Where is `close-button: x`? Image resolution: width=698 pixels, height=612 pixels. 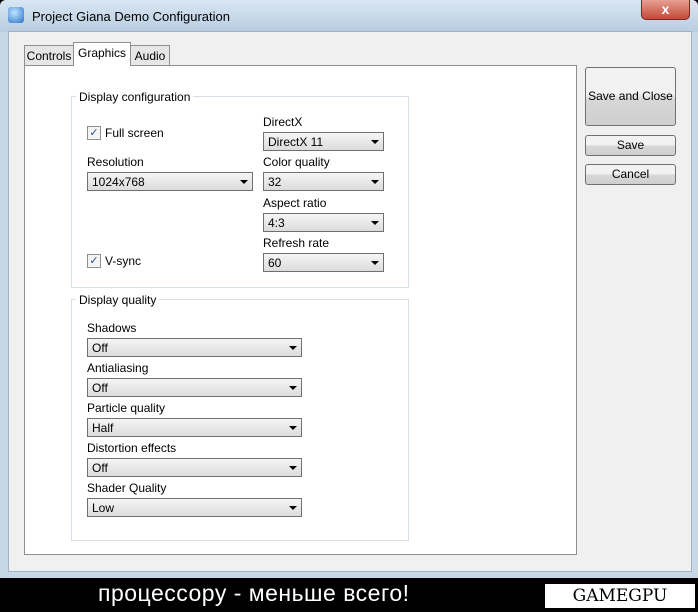 close-button: x is located at coordinates (665, 10).